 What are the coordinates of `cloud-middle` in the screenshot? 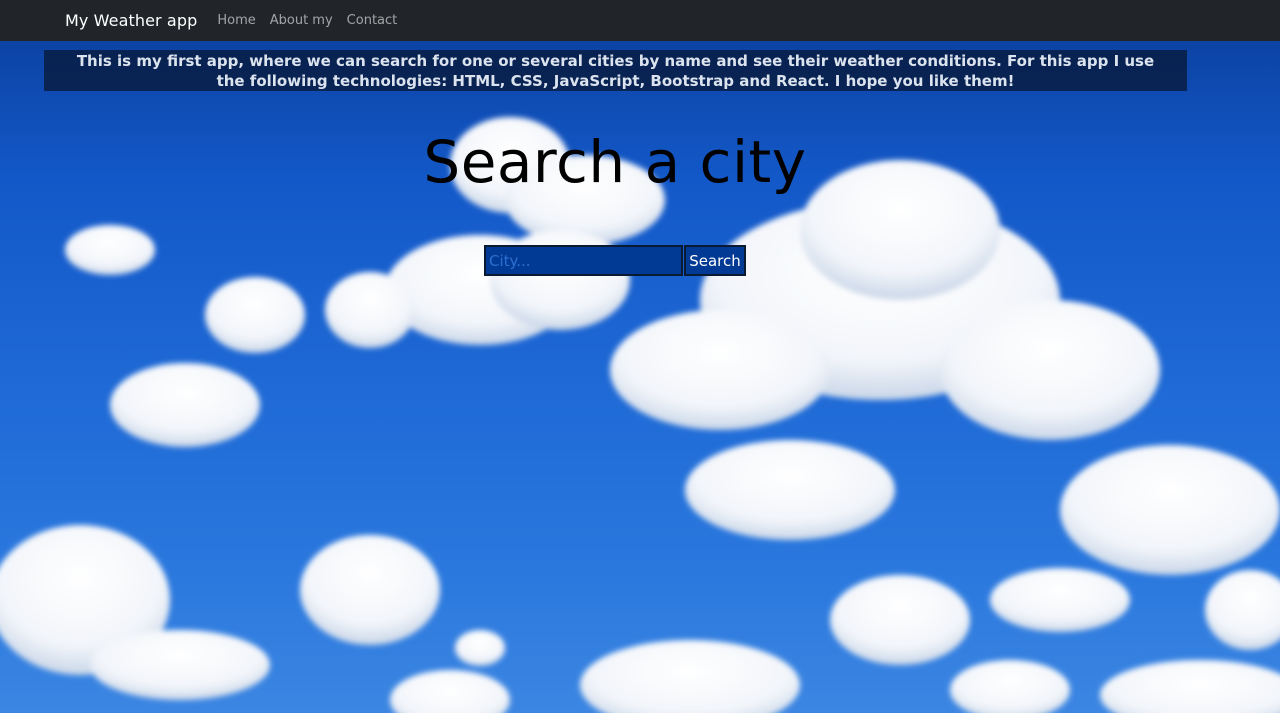 It's located at (982, 545).